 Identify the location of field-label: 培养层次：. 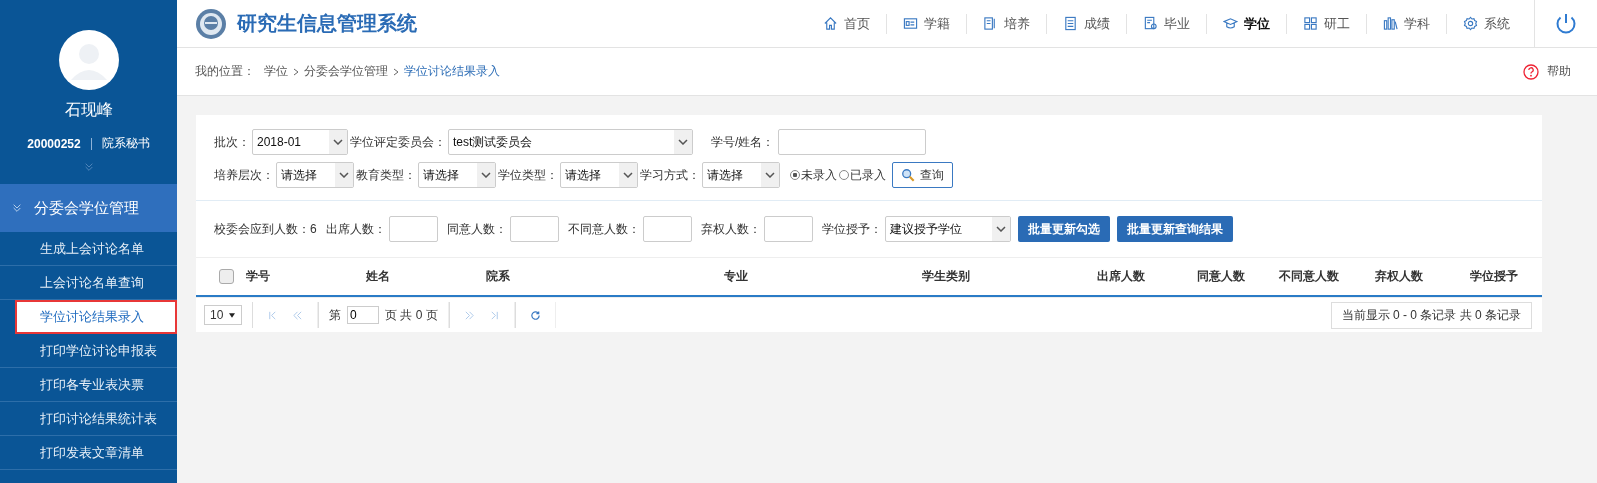
(244, 175).